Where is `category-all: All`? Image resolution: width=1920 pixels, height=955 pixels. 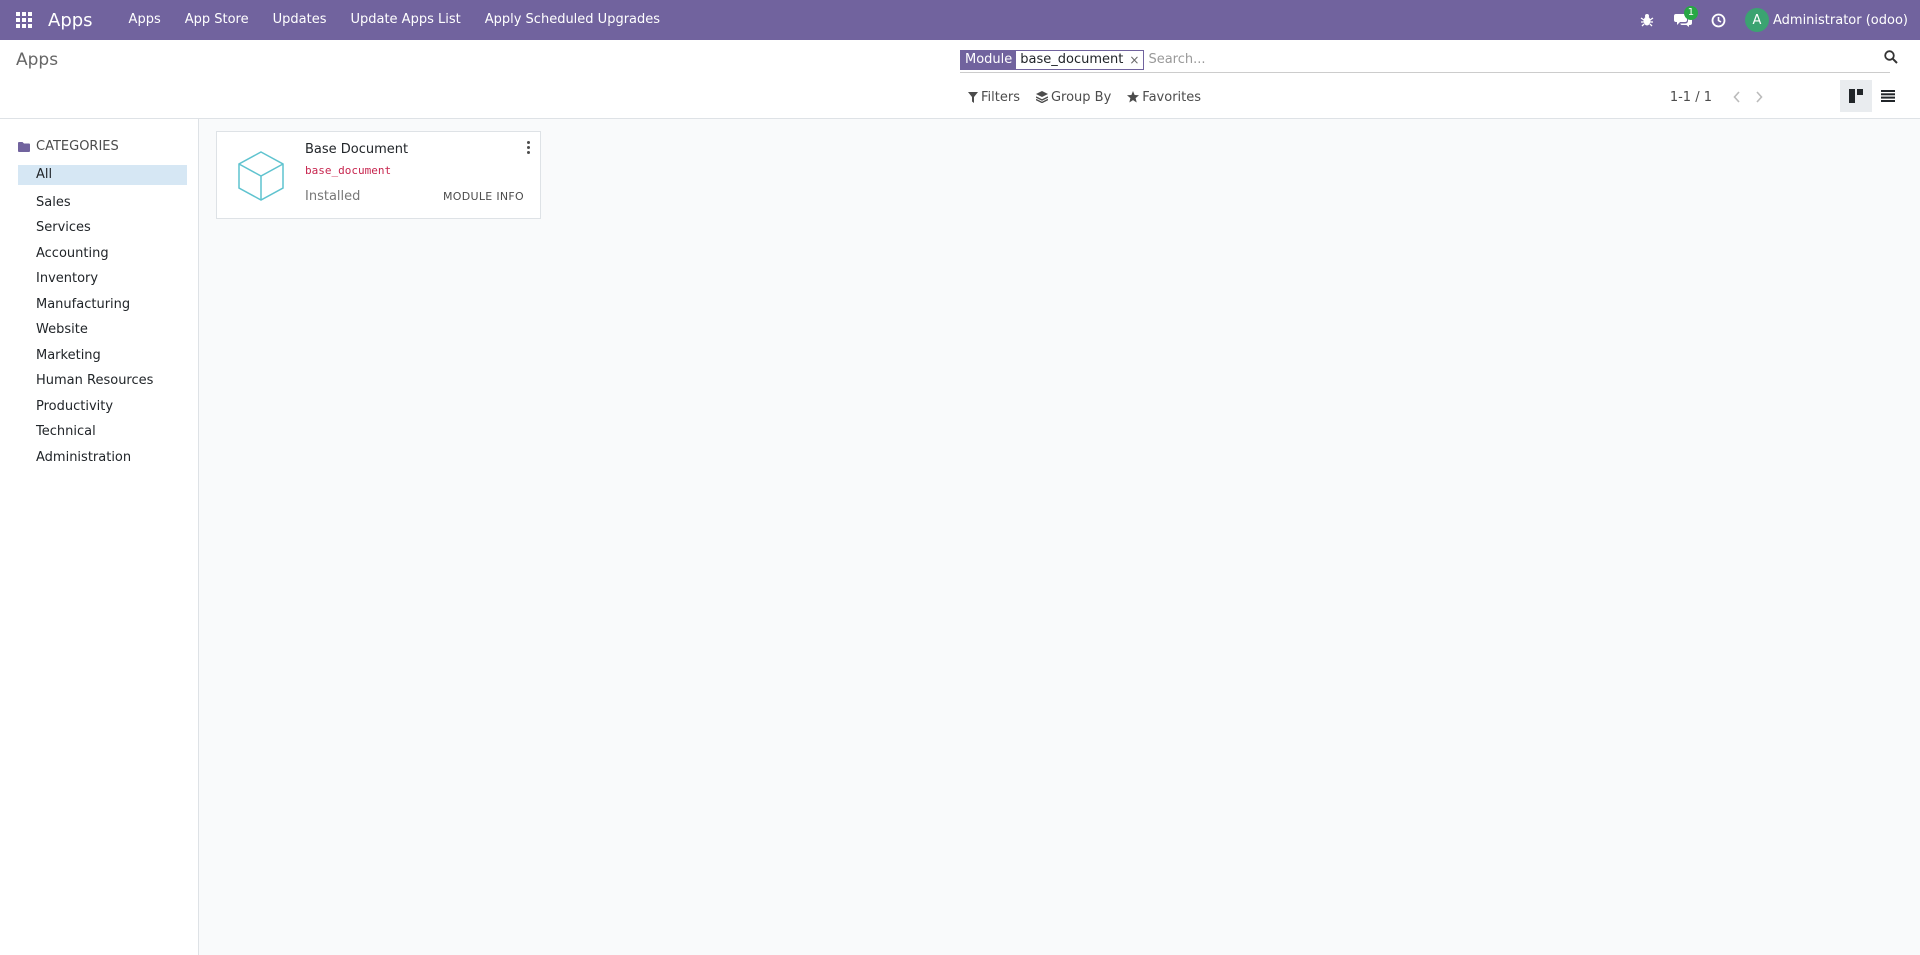 category-all: All is located at coordinates (102, 175).